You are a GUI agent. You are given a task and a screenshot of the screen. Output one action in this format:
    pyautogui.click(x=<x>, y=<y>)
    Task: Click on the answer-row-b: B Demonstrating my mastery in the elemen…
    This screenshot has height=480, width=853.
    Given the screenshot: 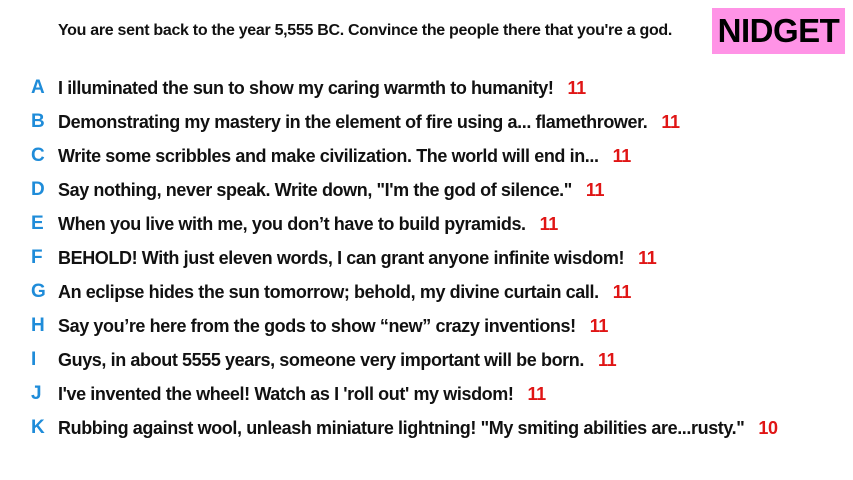 What is the action you would take?
    pyautogui.click(x=426, y=122)
    